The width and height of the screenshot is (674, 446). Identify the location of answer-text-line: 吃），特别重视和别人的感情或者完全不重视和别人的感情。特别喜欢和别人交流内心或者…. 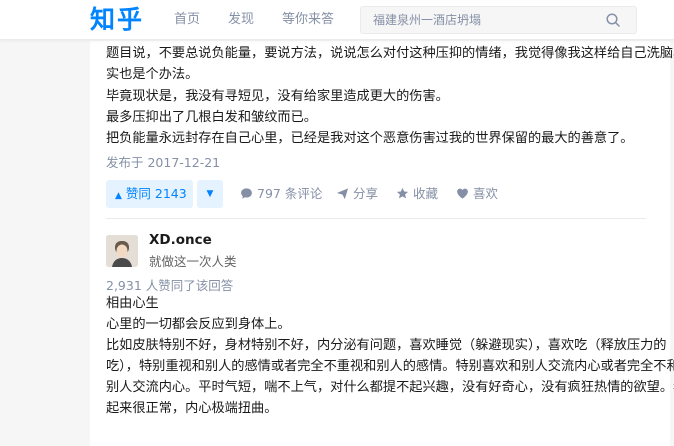
(390, 366).